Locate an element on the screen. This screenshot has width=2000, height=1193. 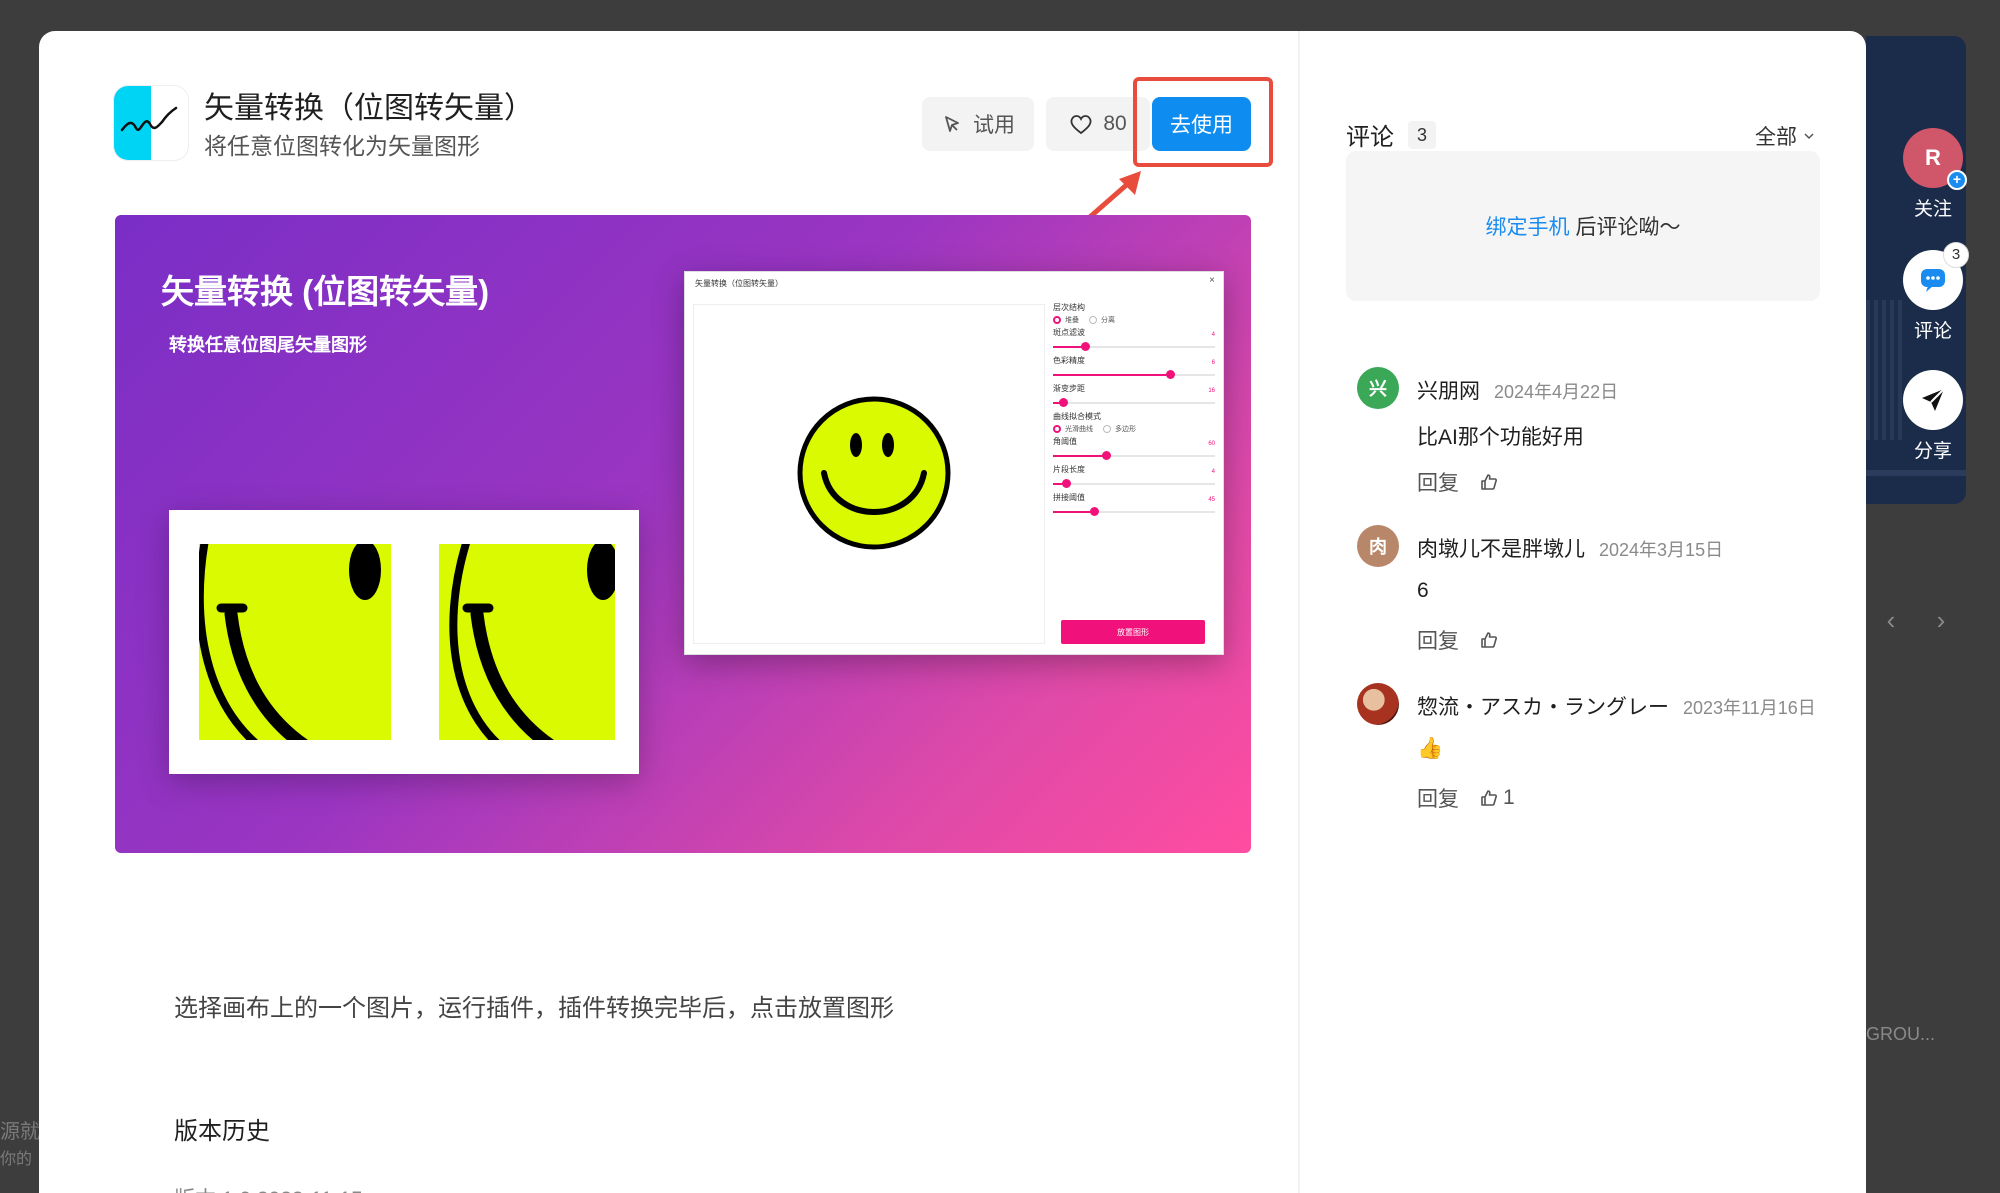
slider: 6 is located at coordinates (1134, 371).